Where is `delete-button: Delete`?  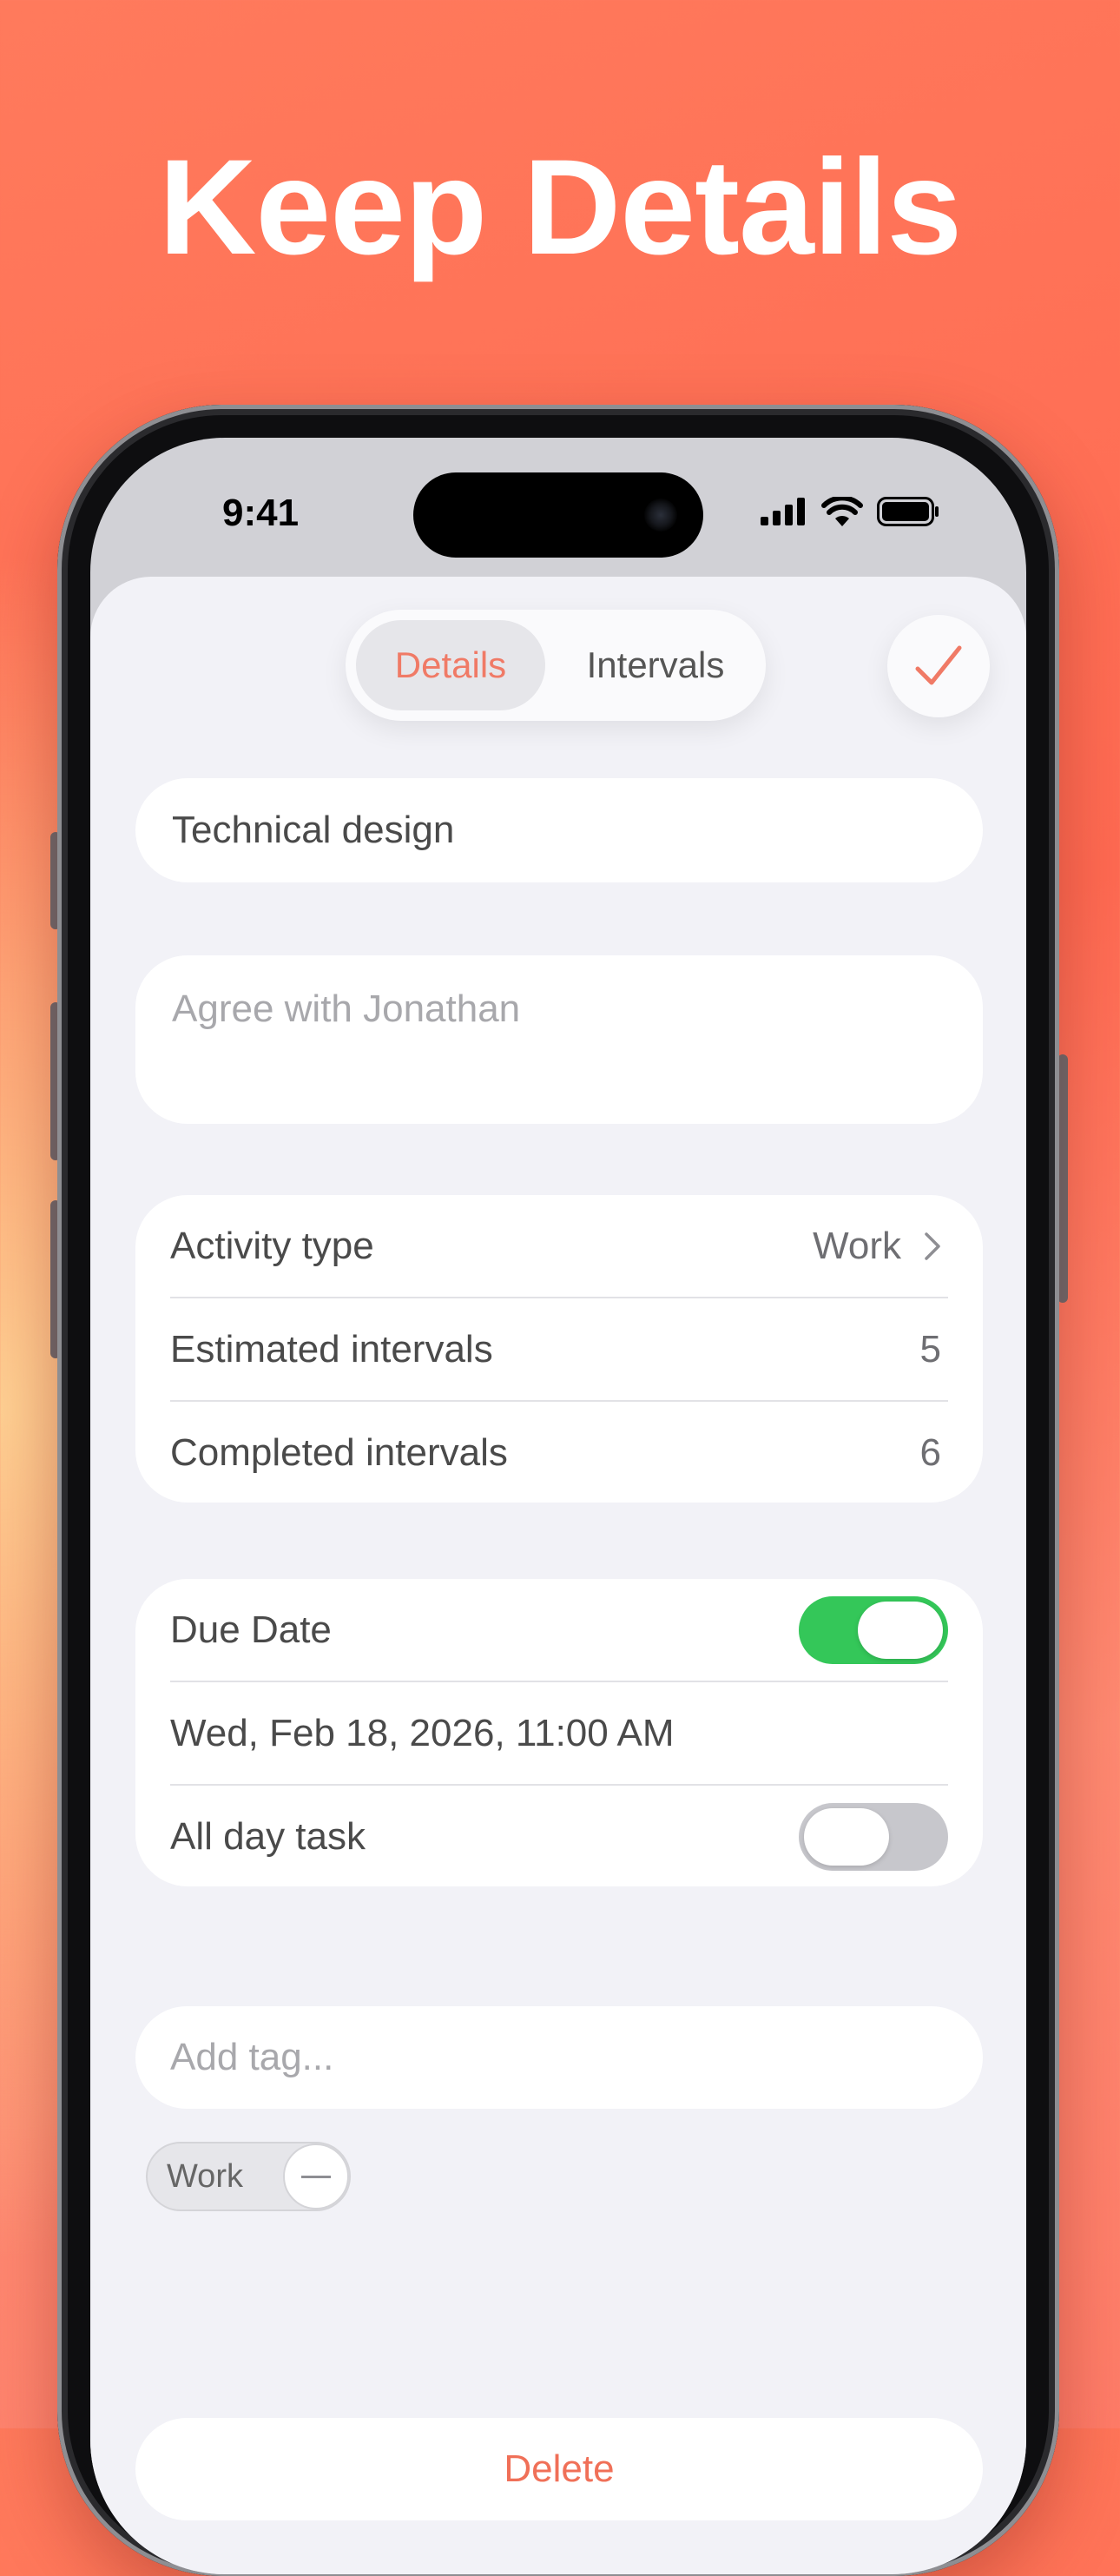 delete-button: Delete is located at coordinates (559, 2469).